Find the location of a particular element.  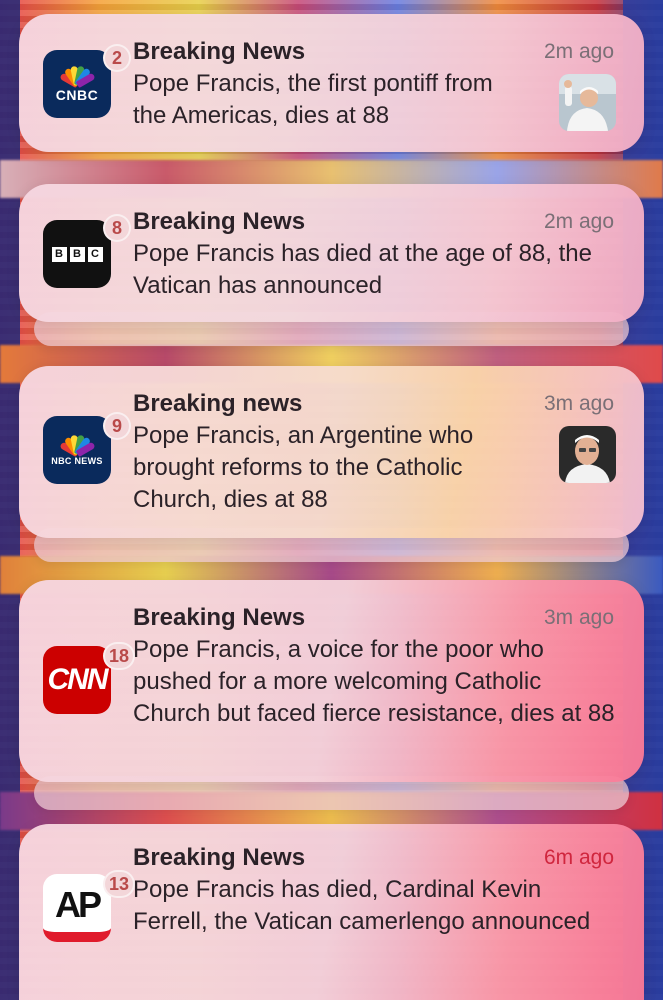

cnn-logo-text: CNN is located at coordinates (78, 679).